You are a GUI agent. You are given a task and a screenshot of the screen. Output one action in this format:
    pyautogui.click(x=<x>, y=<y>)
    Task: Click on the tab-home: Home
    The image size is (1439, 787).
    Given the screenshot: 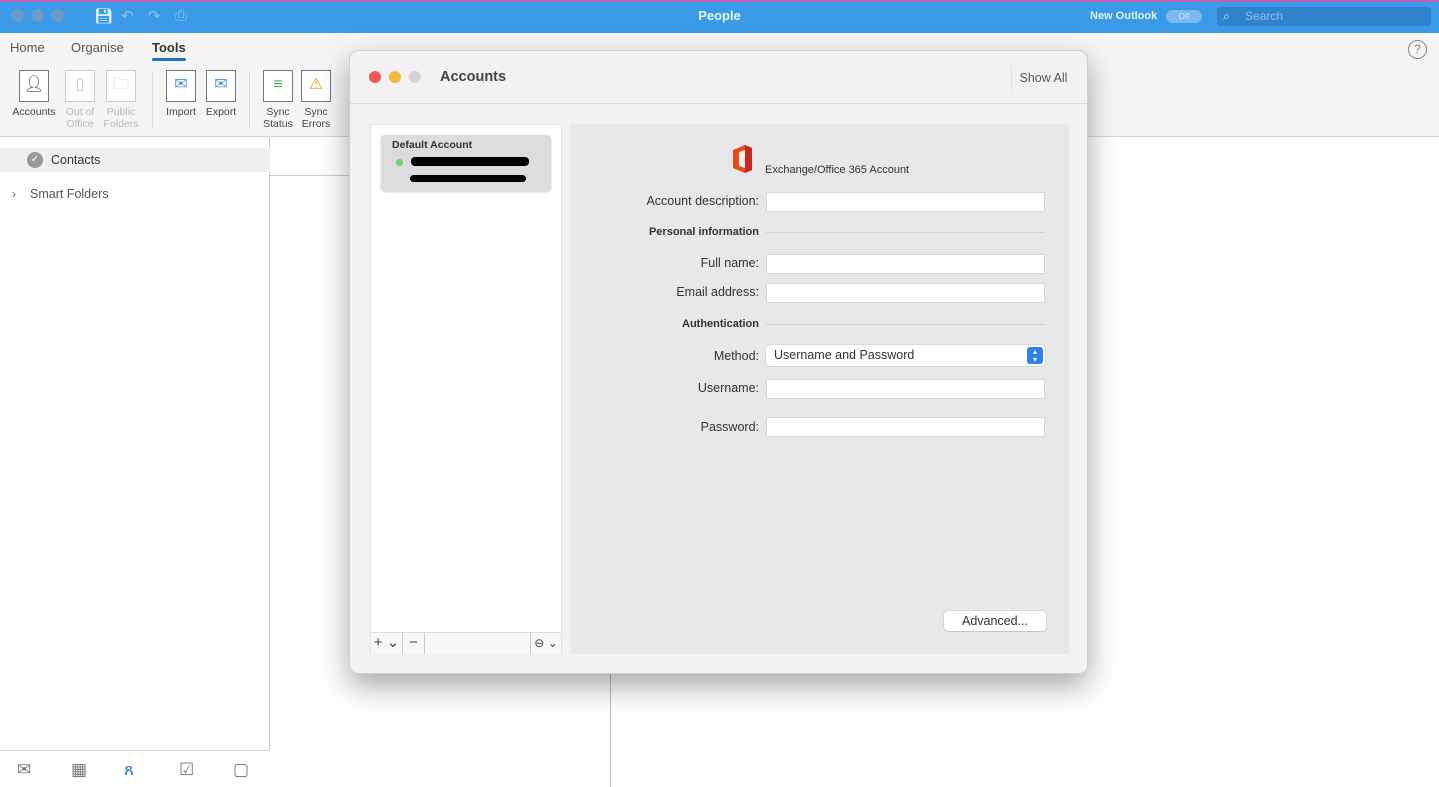 What is the action you would take?
    pyautogui.click(x=27, y=47)
    